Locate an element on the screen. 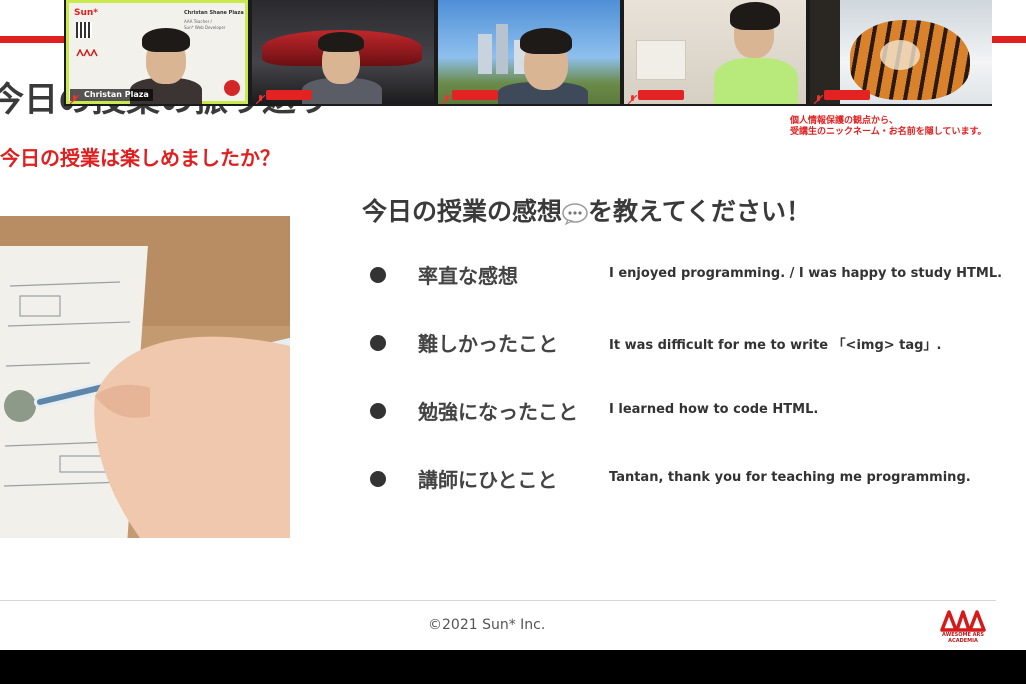 This screenshot has height=684, width=1026. feedback-question: 今日の授業の感想 を教えてください！ is located at coordinates (586, 210).